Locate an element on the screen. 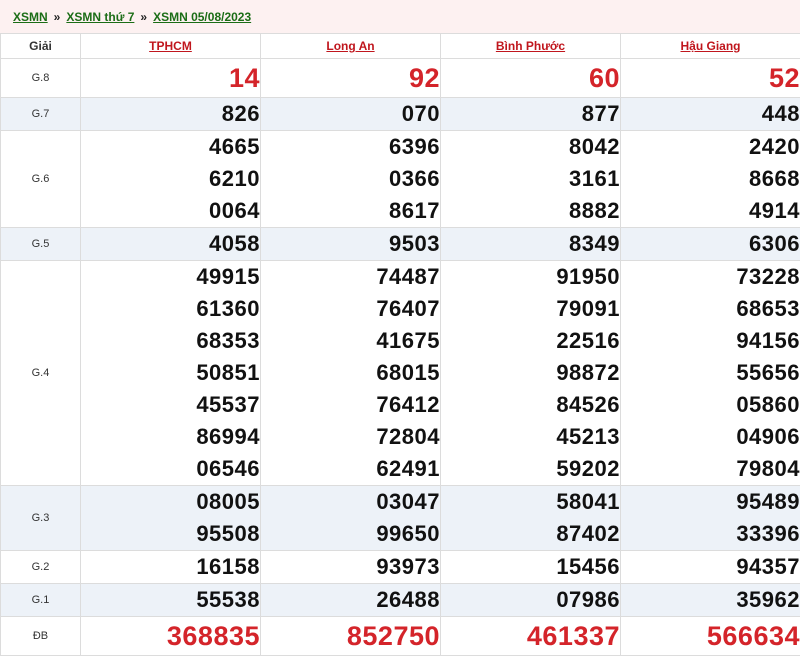  prize-number: 070 is located at coordinates (420, 113).